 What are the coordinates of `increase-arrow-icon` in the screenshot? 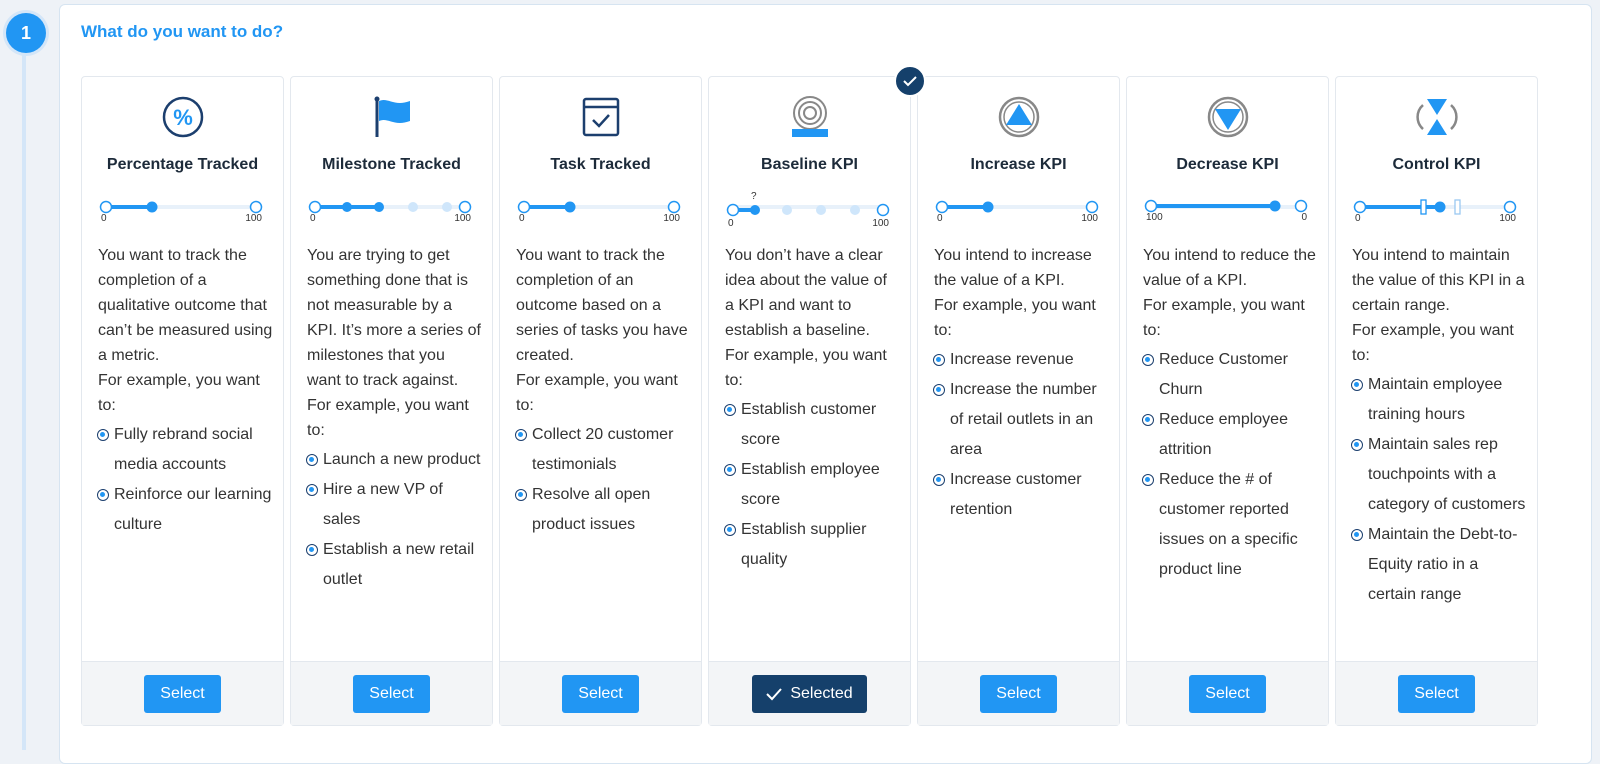 It's located at (1018, 117).